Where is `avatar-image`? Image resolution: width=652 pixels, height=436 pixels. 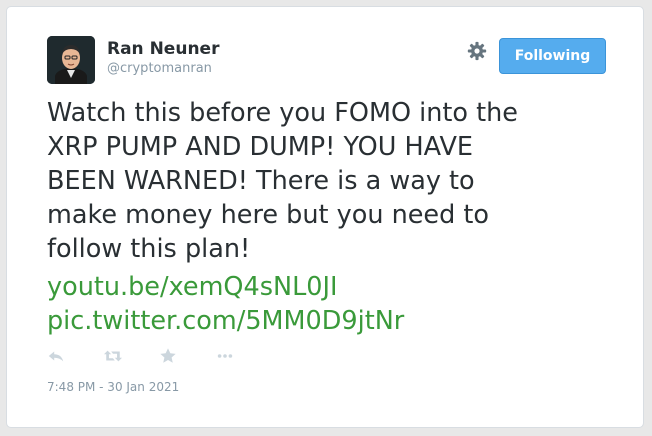
avatar-image is located at coordinates (71, 60).